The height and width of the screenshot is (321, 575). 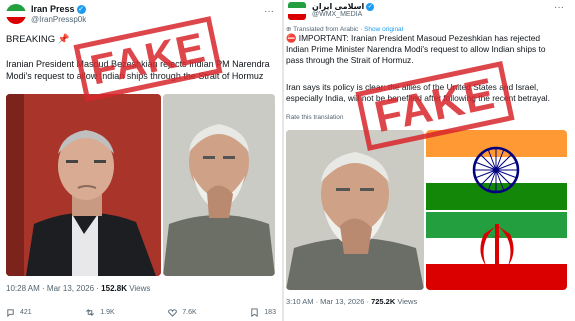 I want to click on rate-translation-link: Rate this translation, so click(x=314, y=117).